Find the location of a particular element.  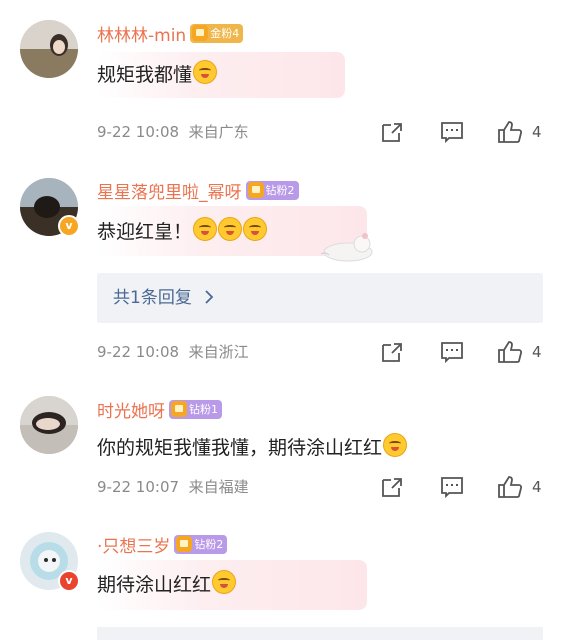

comment-text: 规矩我都懂 is located at coordinates (157, 73).